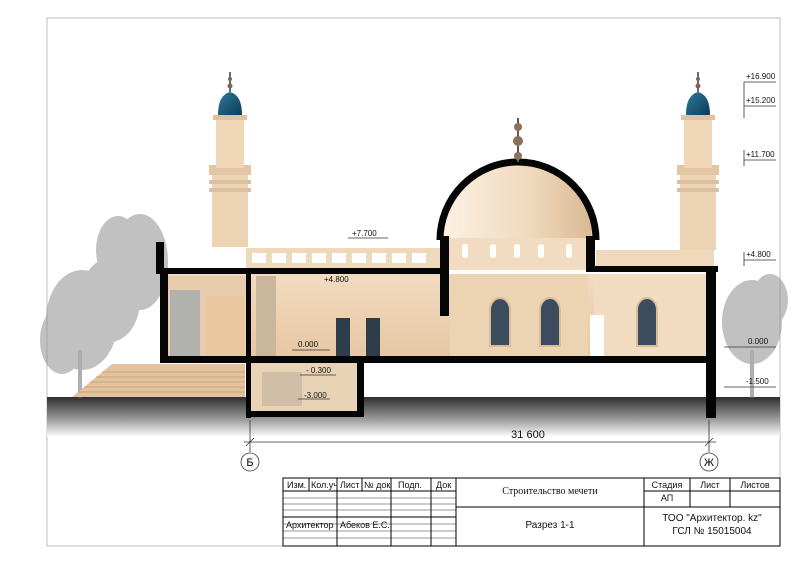 This screenshot has height=565, width=800. Describe the element at coordinates (760, 154) in the screenshot. I see `elev-11700: +11.700` at that location.